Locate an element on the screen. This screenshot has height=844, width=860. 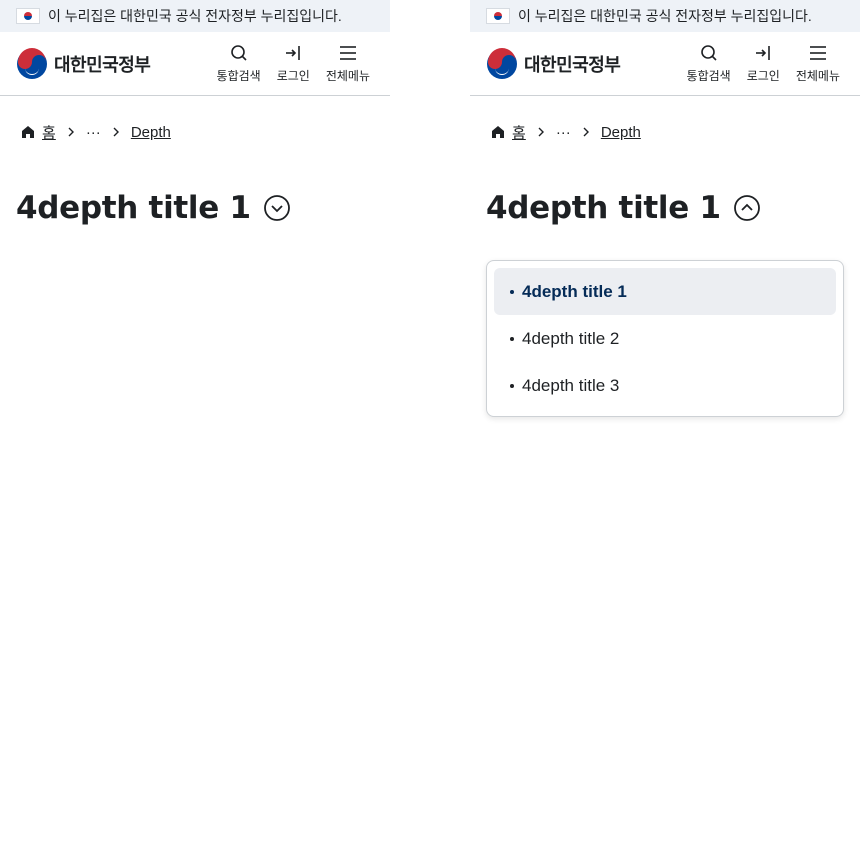
dropdown-item-3: 4depth title 3 is located at coordinates (665, 385).